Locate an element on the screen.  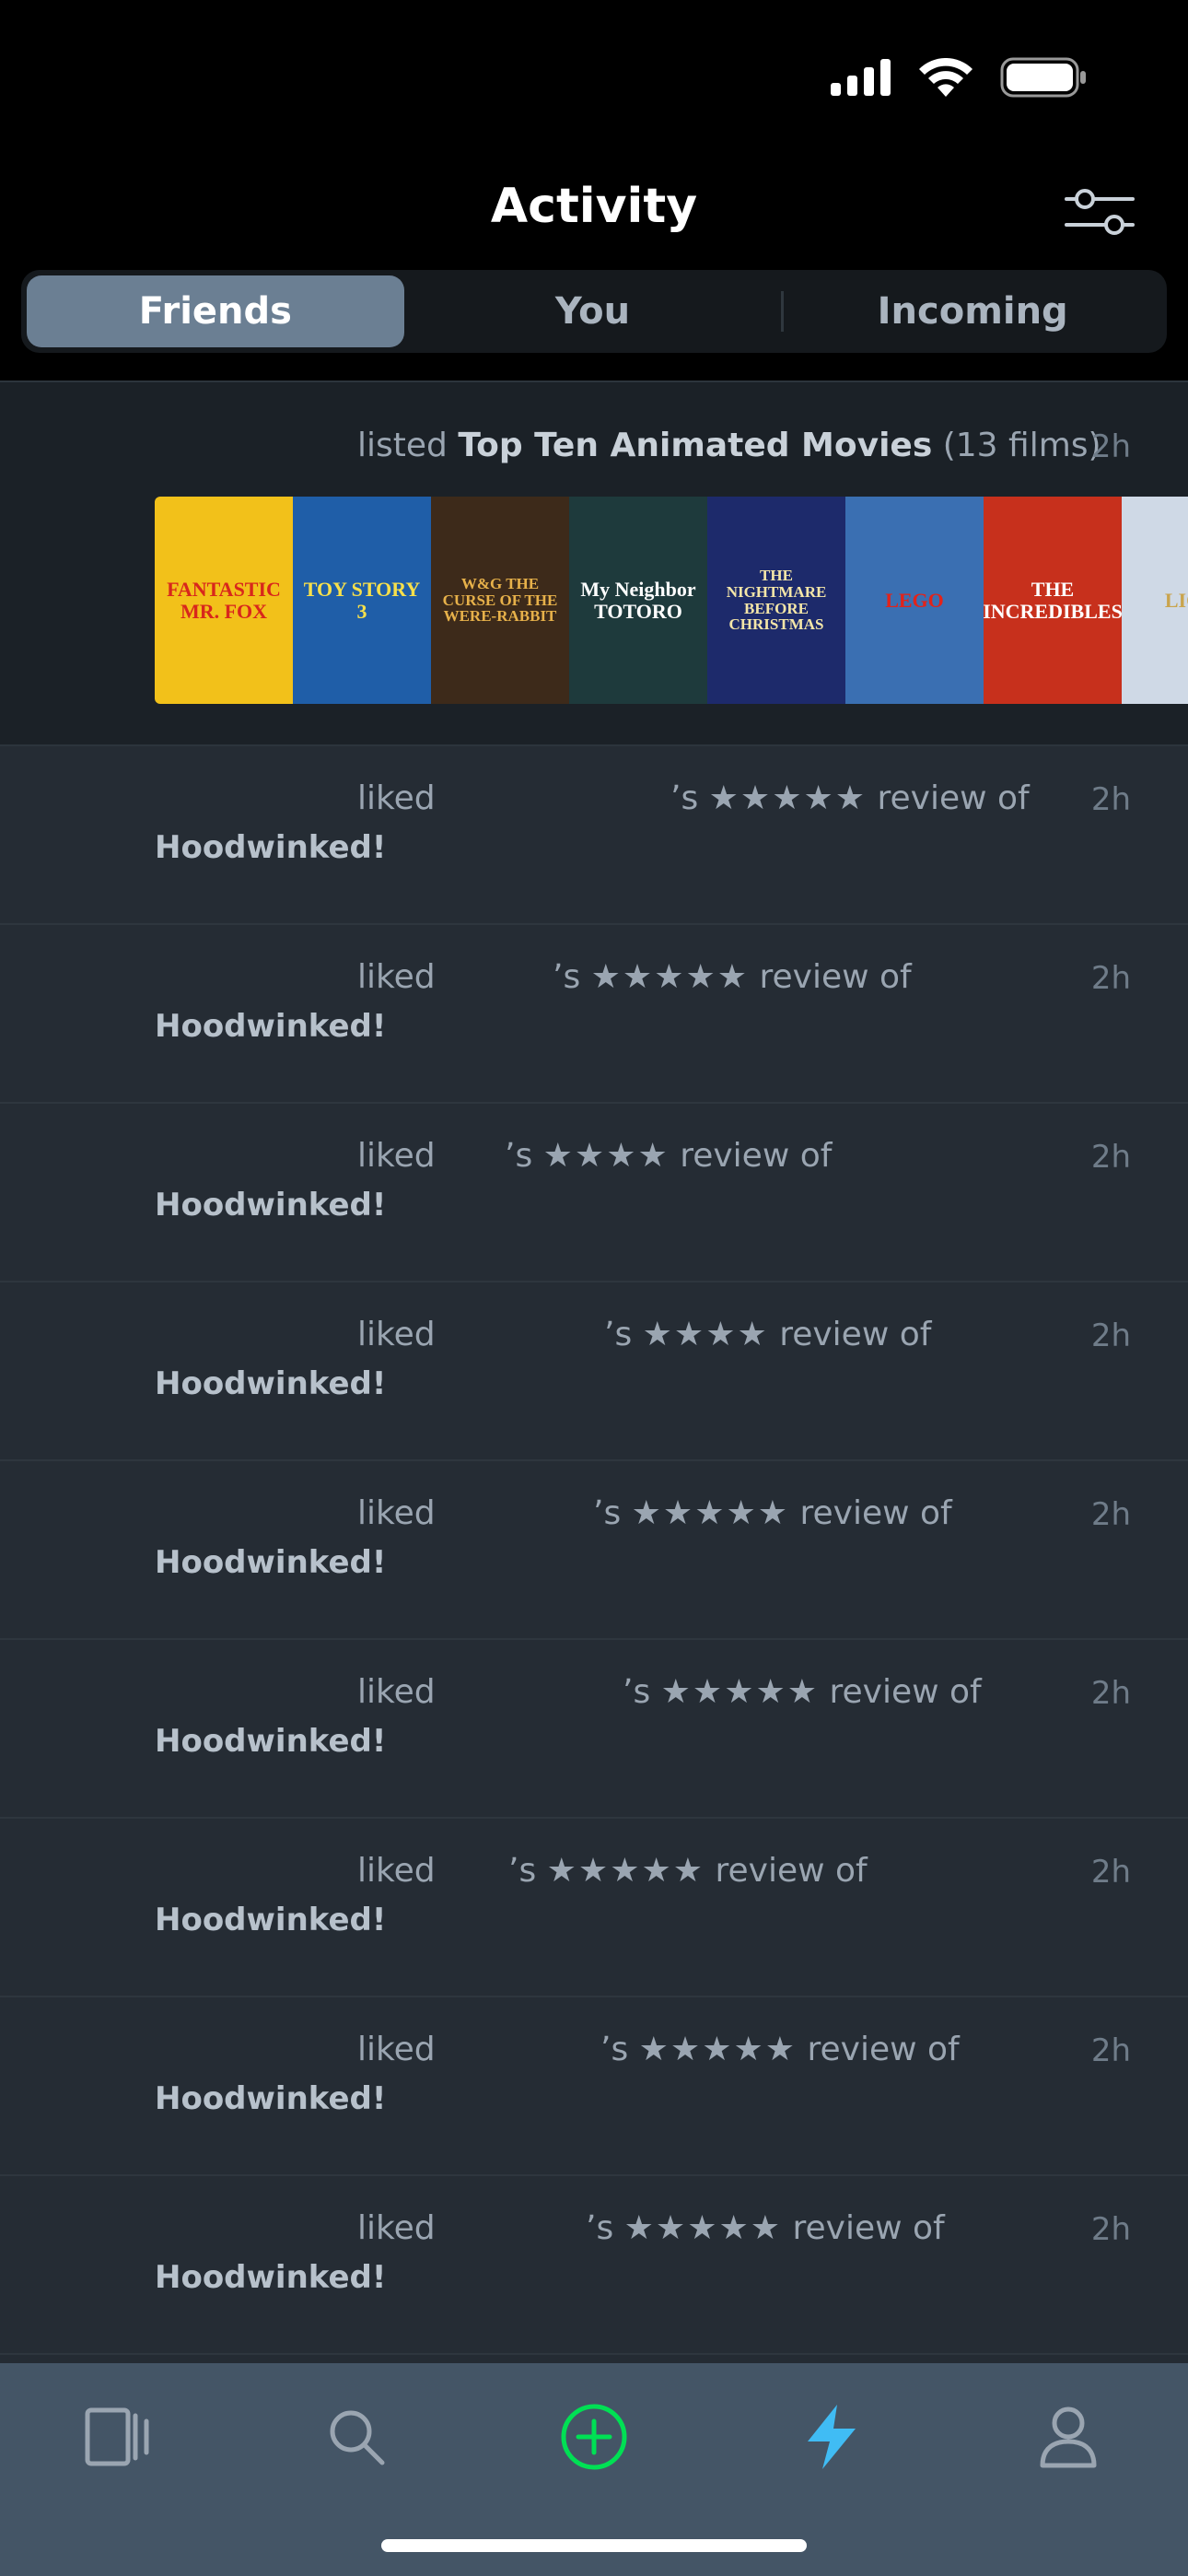
poster-title: FANTASTIC MR. FOX is located at coordinates (224, 600).